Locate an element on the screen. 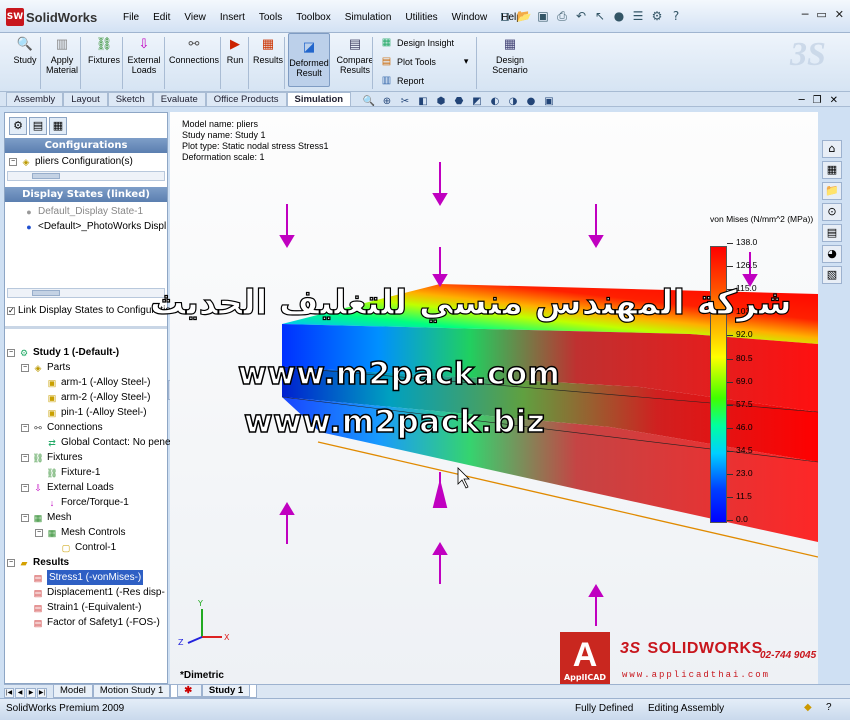 The width and height of the screenshot is (850, 720). menu-item-window: Window is located at coordinates (470, 17).